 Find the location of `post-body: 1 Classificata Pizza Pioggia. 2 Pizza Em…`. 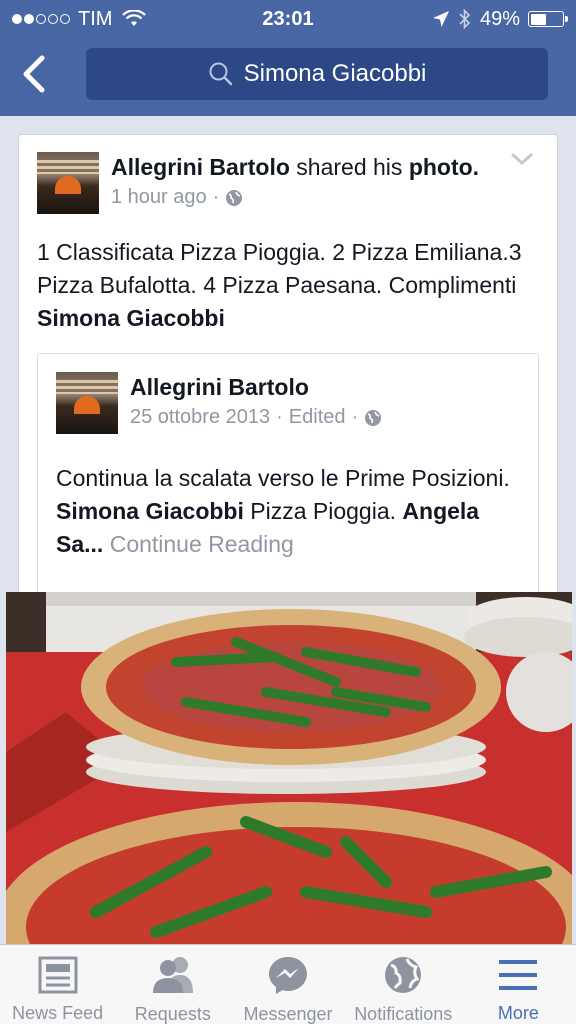

post-body: 1 Classificata Pizza Pioggia. 2 Pizza Em… is located at coordinates (288, 274).